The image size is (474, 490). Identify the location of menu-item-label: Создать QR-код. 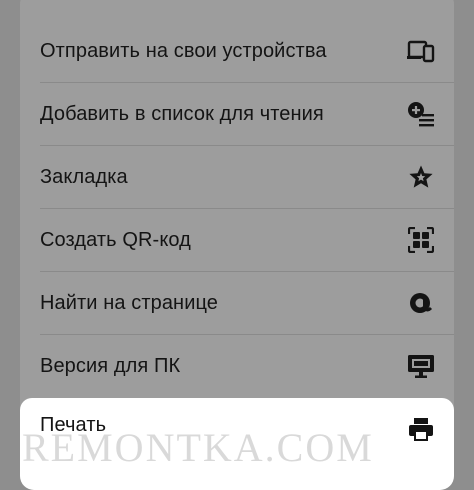
(115, 239).